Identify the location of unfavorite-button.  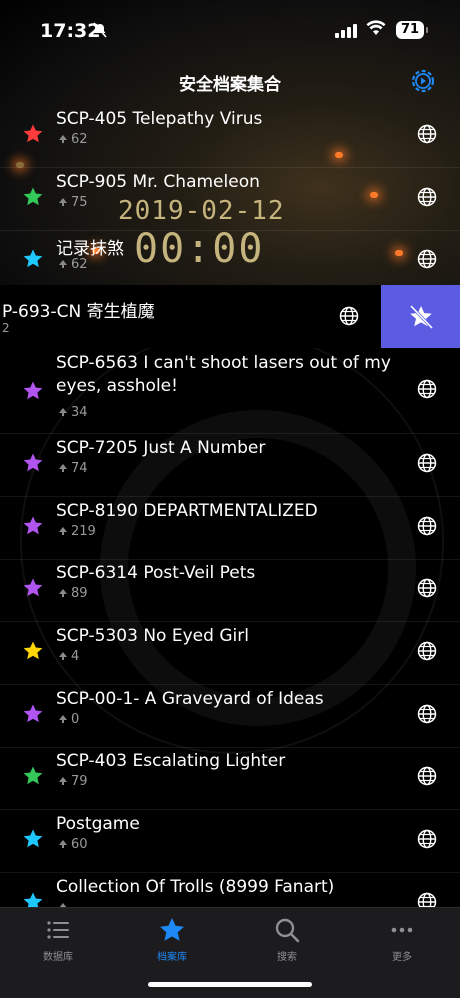
(420, 316).